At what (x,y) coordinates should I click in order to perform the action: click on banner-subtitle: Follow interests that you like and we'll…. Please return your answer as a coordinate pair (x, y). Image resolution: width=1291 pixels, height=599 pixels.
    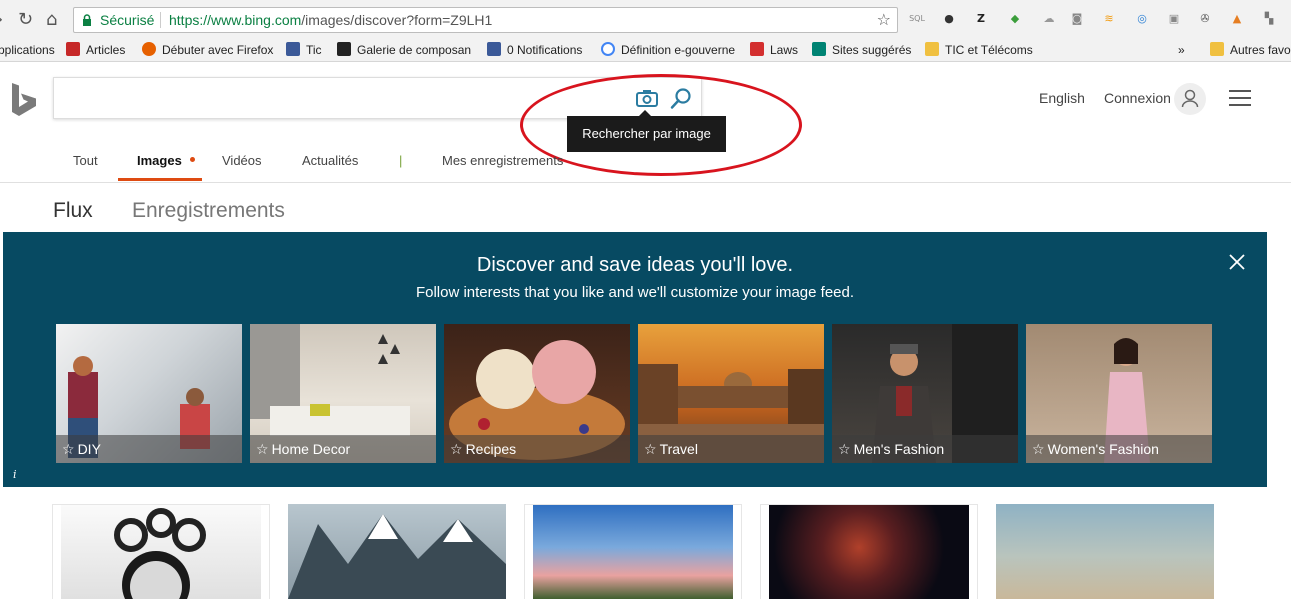
    Looking at the image, I should click on (635, 292).